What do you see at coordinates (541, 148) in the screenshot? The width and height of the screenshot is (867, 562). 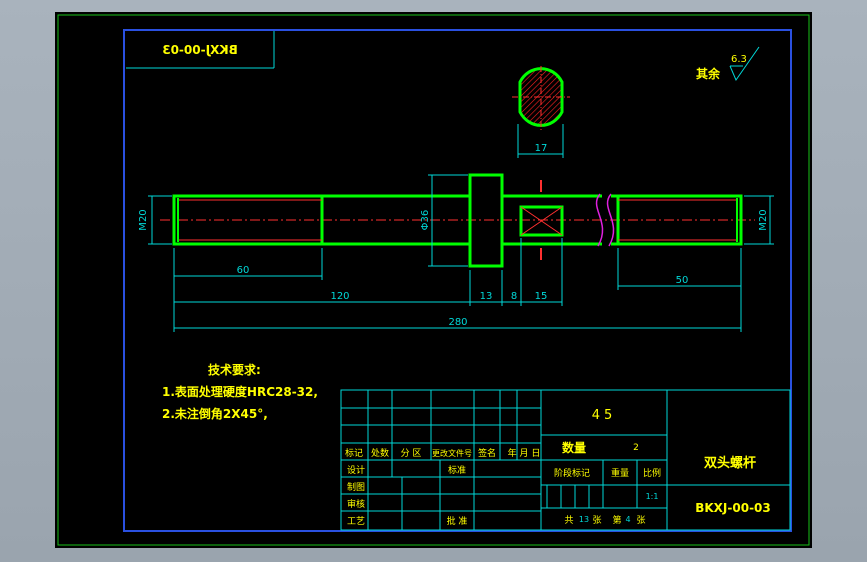 I see `dim-section-width: 17` at bounding box center [541, 148].